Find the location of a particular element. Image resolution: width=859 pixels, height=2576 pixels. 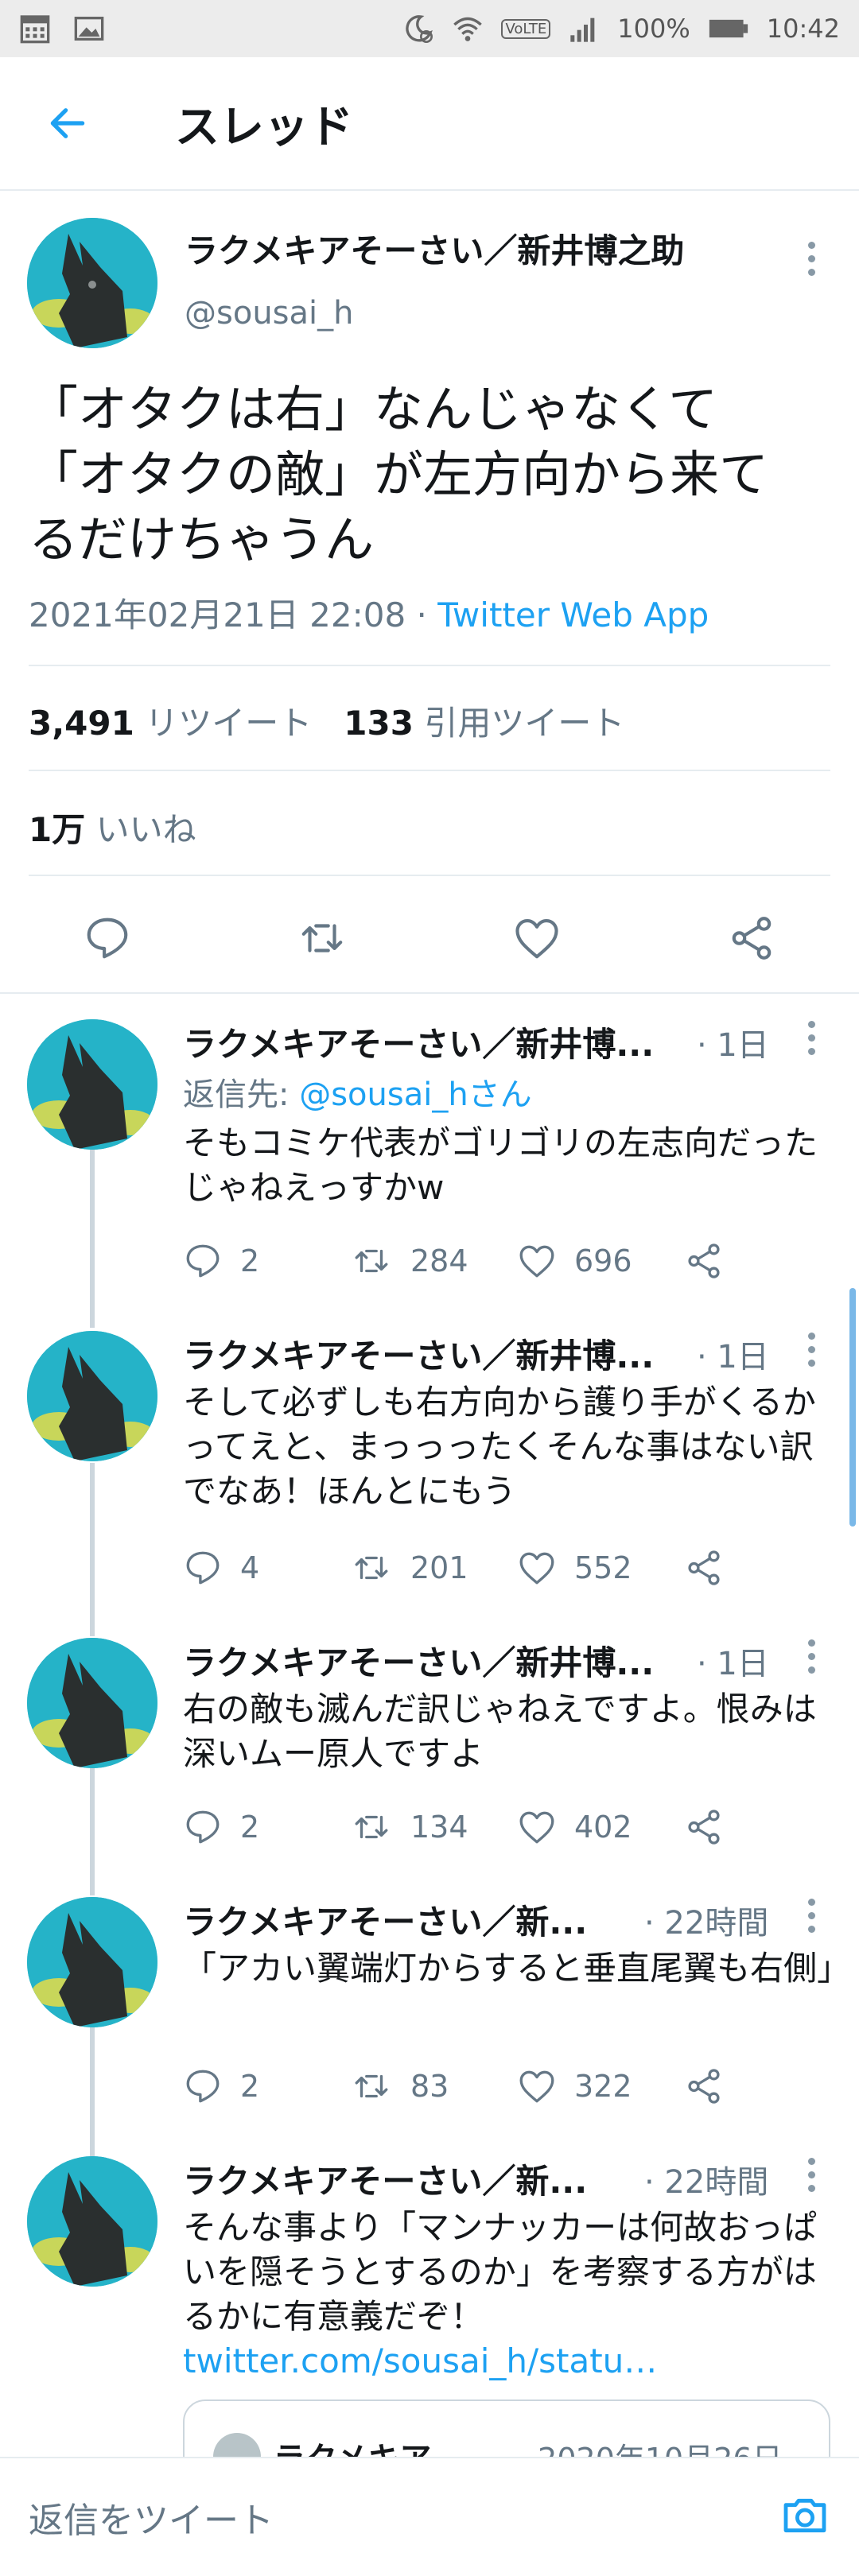

reply-composer: 返信をツイート is located at coordinates (429, 2516).